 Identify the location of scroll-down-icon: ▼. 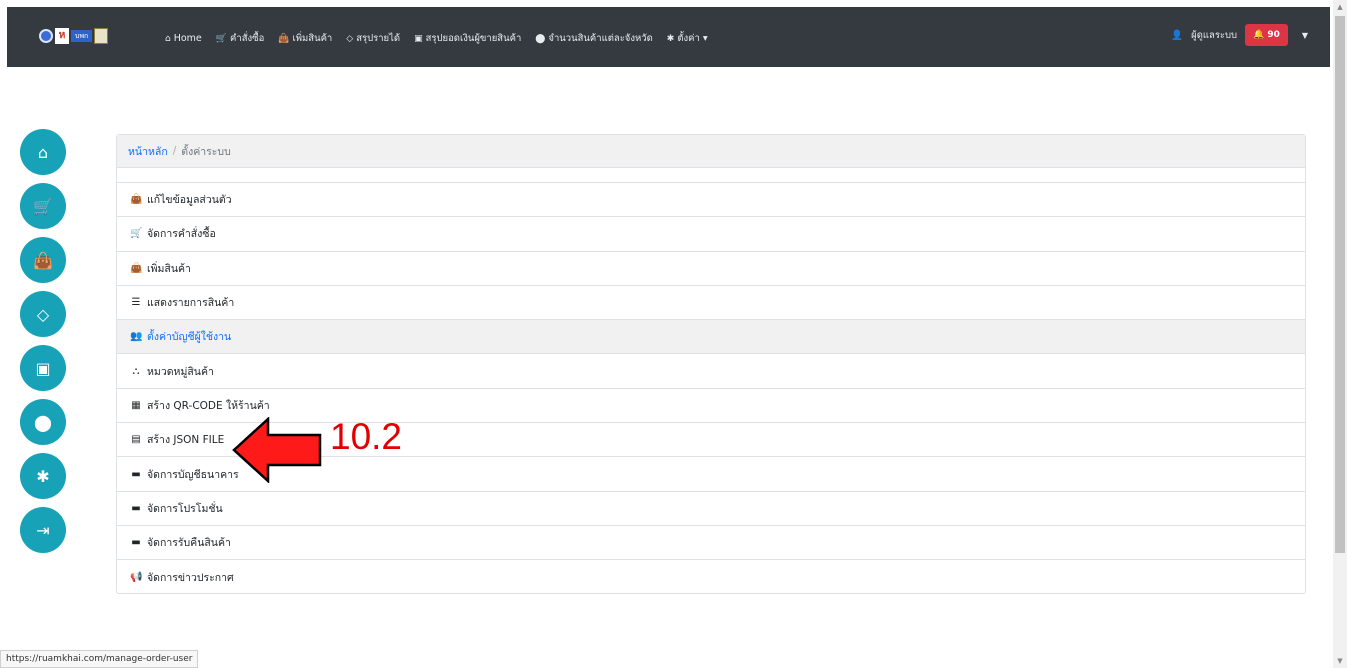
(1340, 661).